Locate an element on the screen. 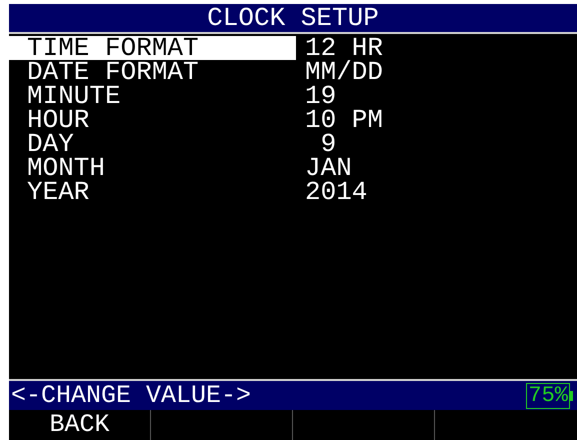  setting-value: MM/DD is located at coordinates (344, 72).